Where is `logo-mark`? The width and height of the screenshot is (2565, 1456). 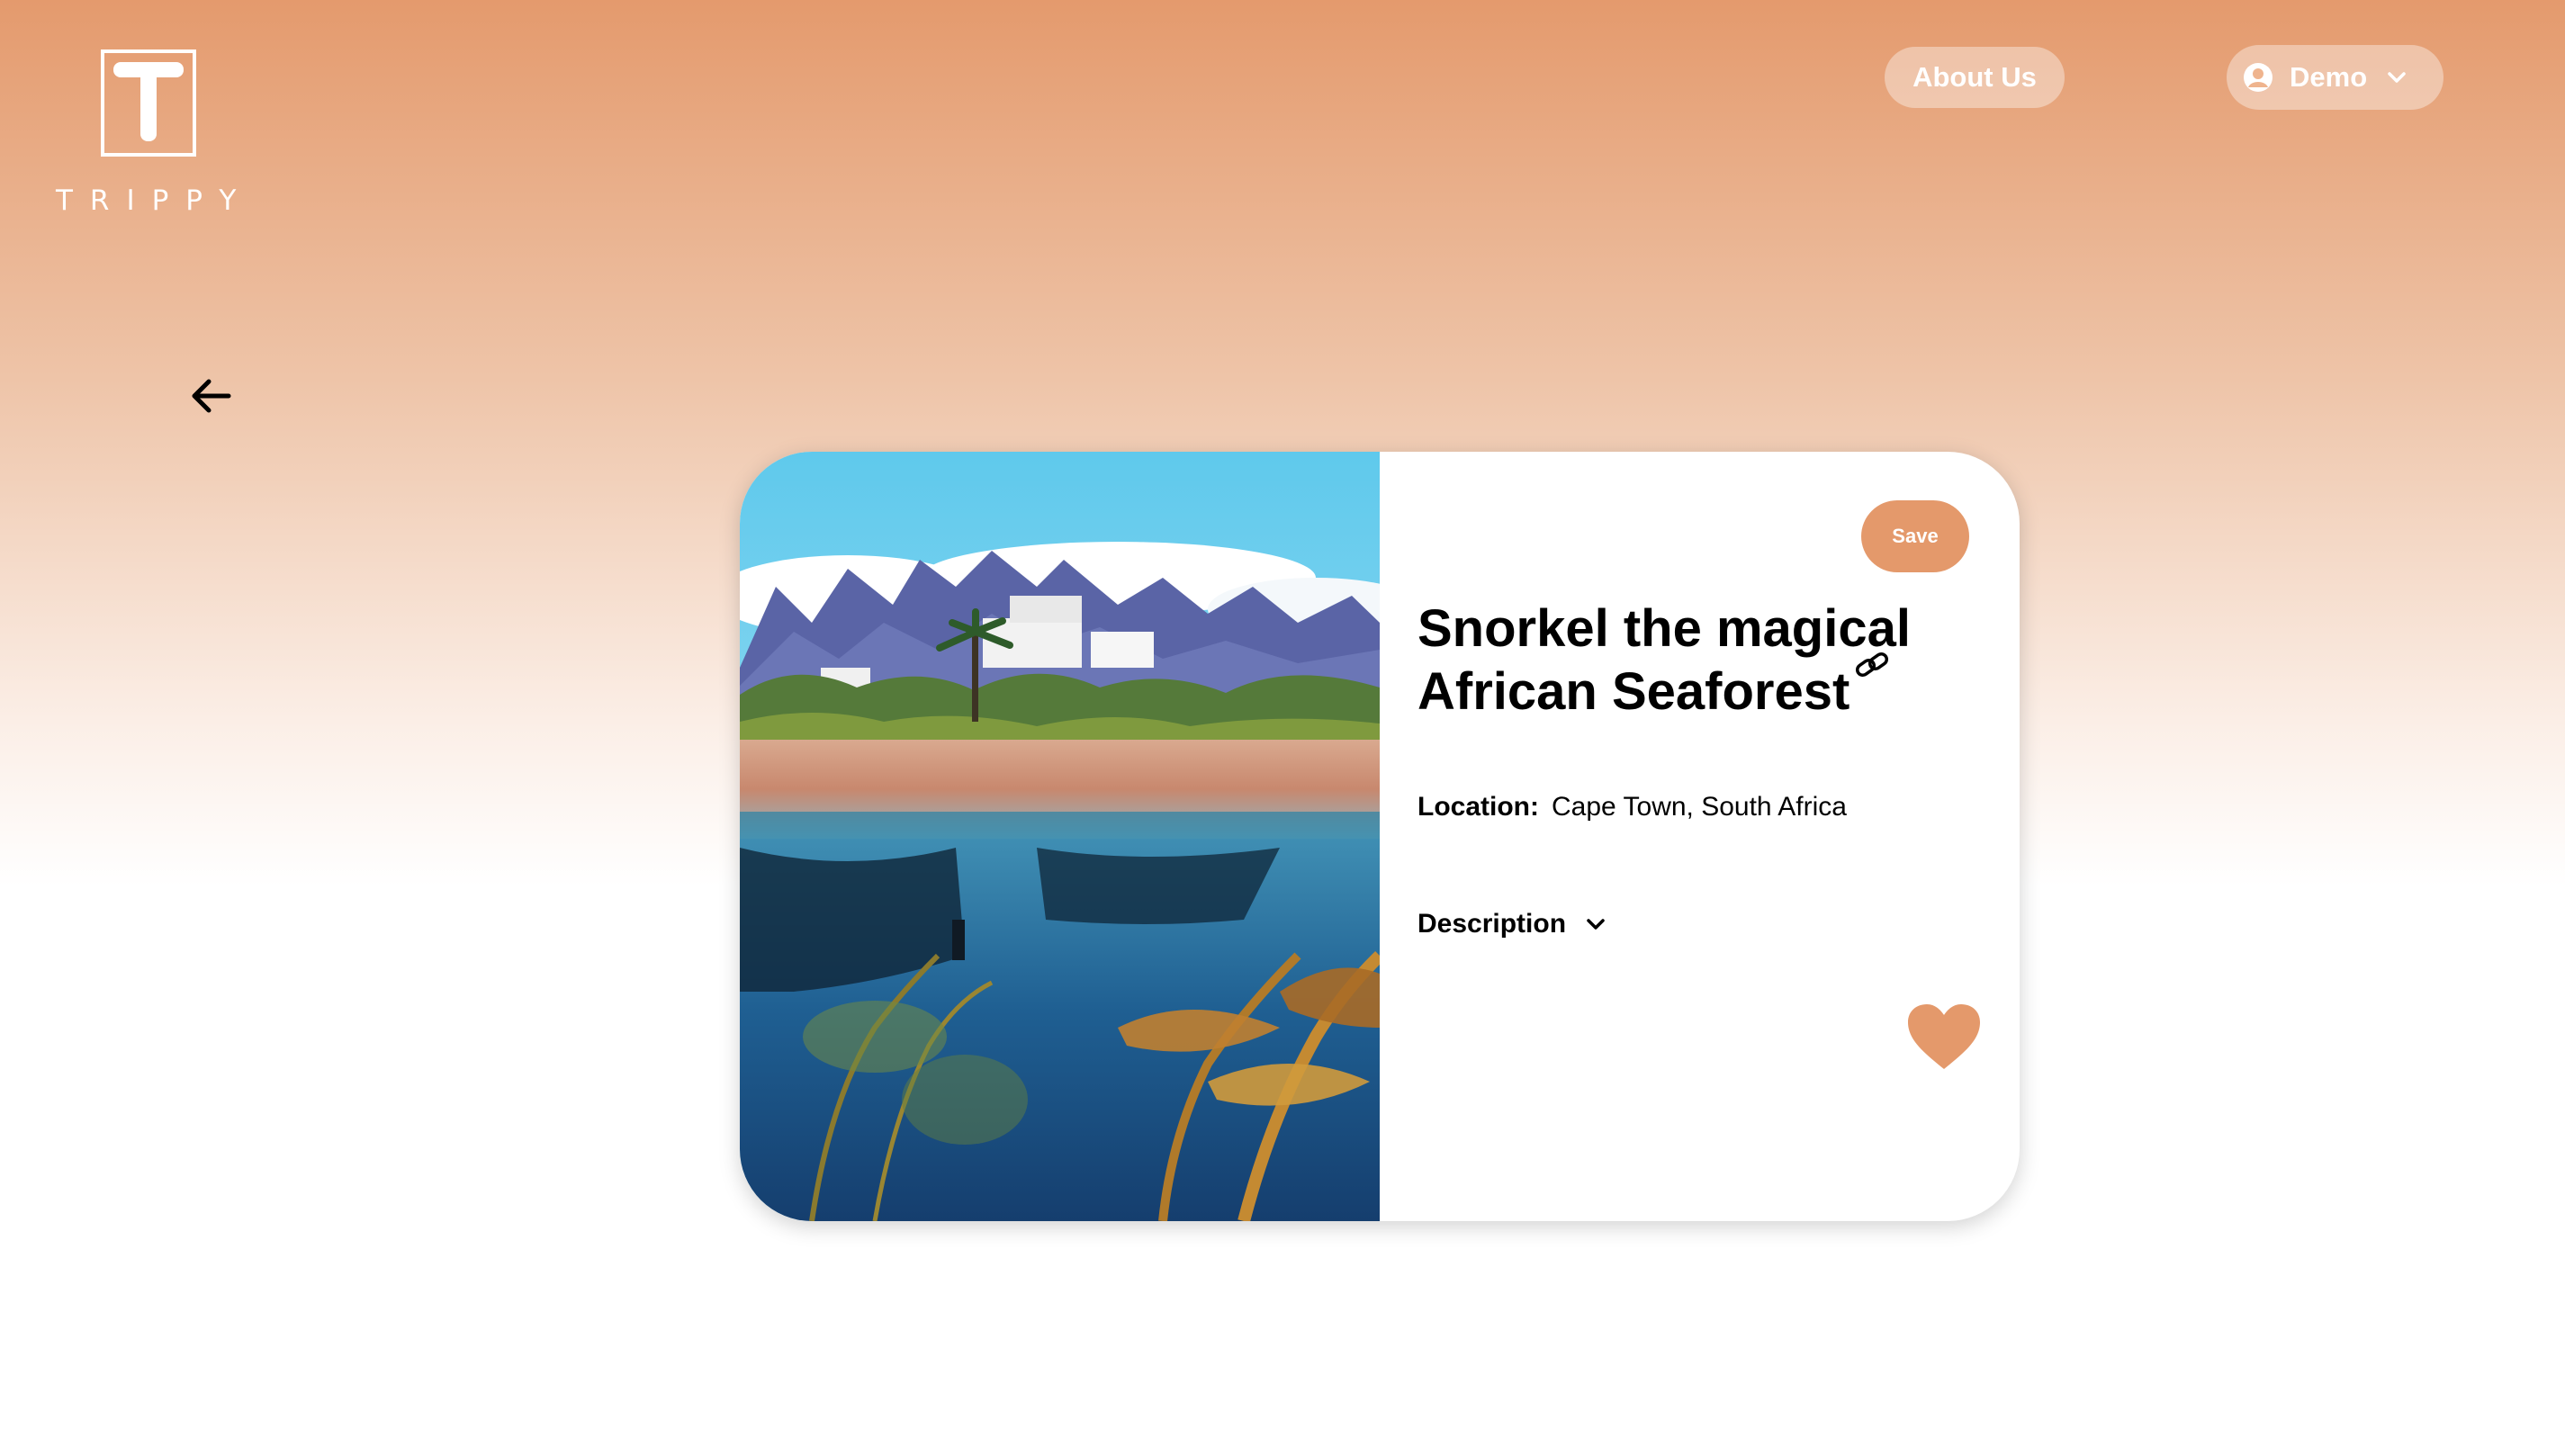 logo-mark is located at coordinates (148, 103).